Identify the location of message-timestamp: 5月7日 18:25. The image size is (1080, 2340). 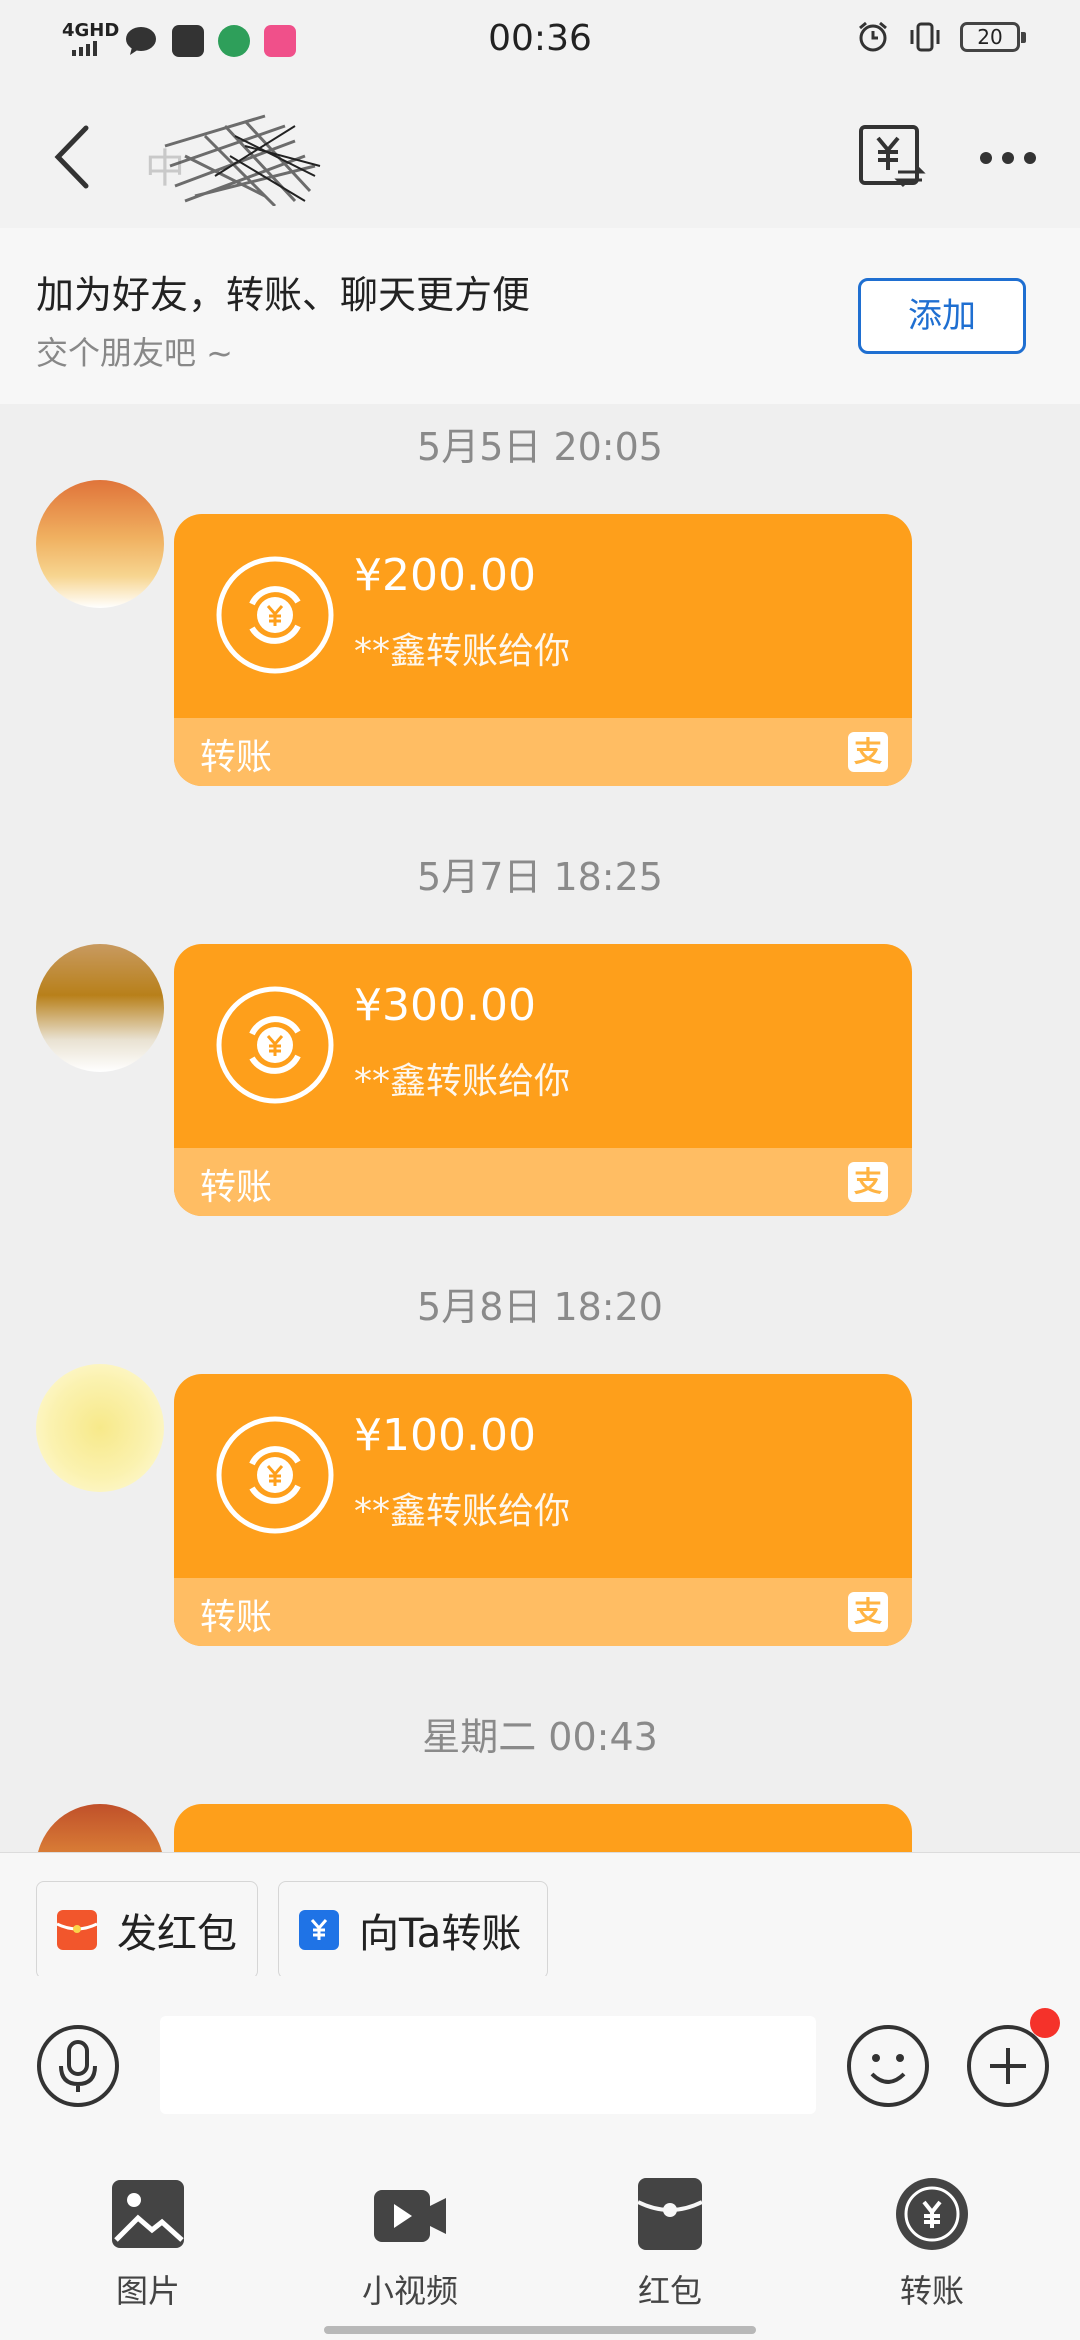
(540, 877).